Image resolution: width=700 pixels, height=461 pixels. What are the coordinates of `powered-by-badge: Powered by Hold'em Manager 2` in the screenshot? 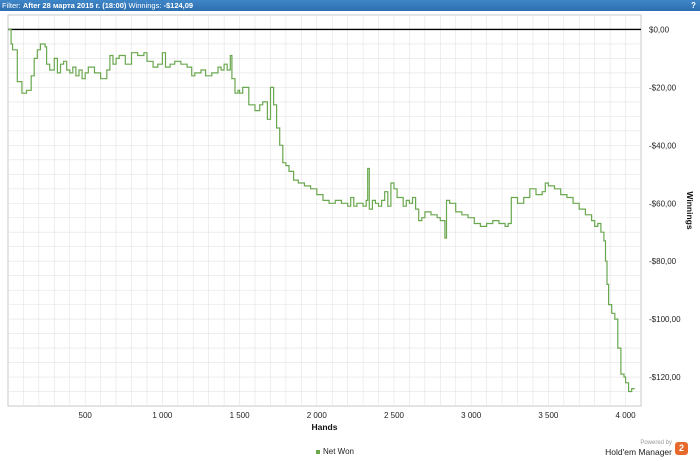 It's located at (643, 449).